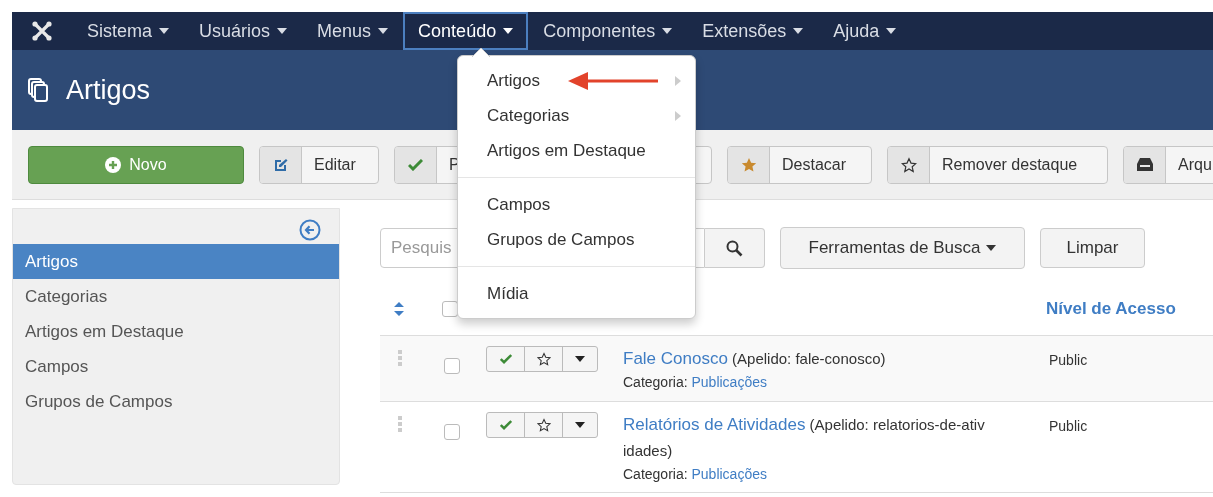 This screenshot has width=1213, height=497. Describe the element at coordinates (176, 261) in the screenshot. I see `sidebar-item: Artigos` at that location.